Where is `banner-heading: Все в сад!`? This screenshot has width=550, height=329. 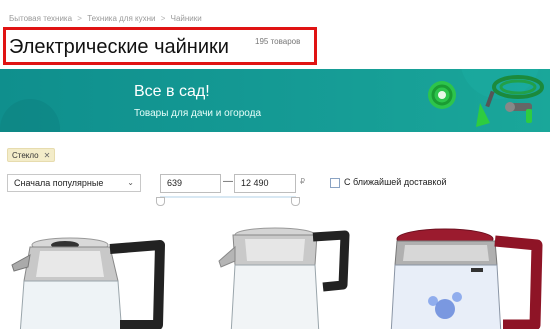 banner-heading: Все в сад! is located at coordinates (172, 91).